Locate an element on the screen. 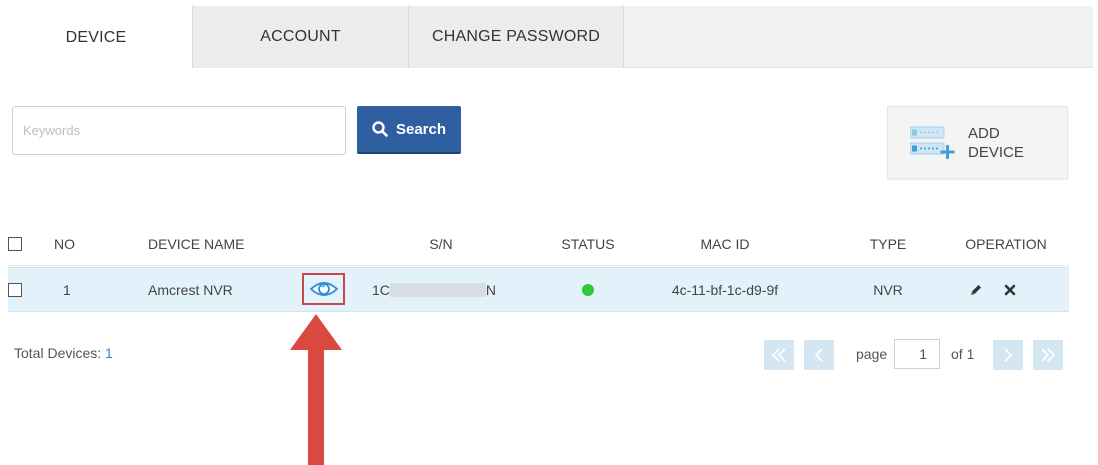 This screenshot has height=465, width=1098. row-mac-id: 4c-11-bf-1c-d9-9f is located at coordinates (725, 289).